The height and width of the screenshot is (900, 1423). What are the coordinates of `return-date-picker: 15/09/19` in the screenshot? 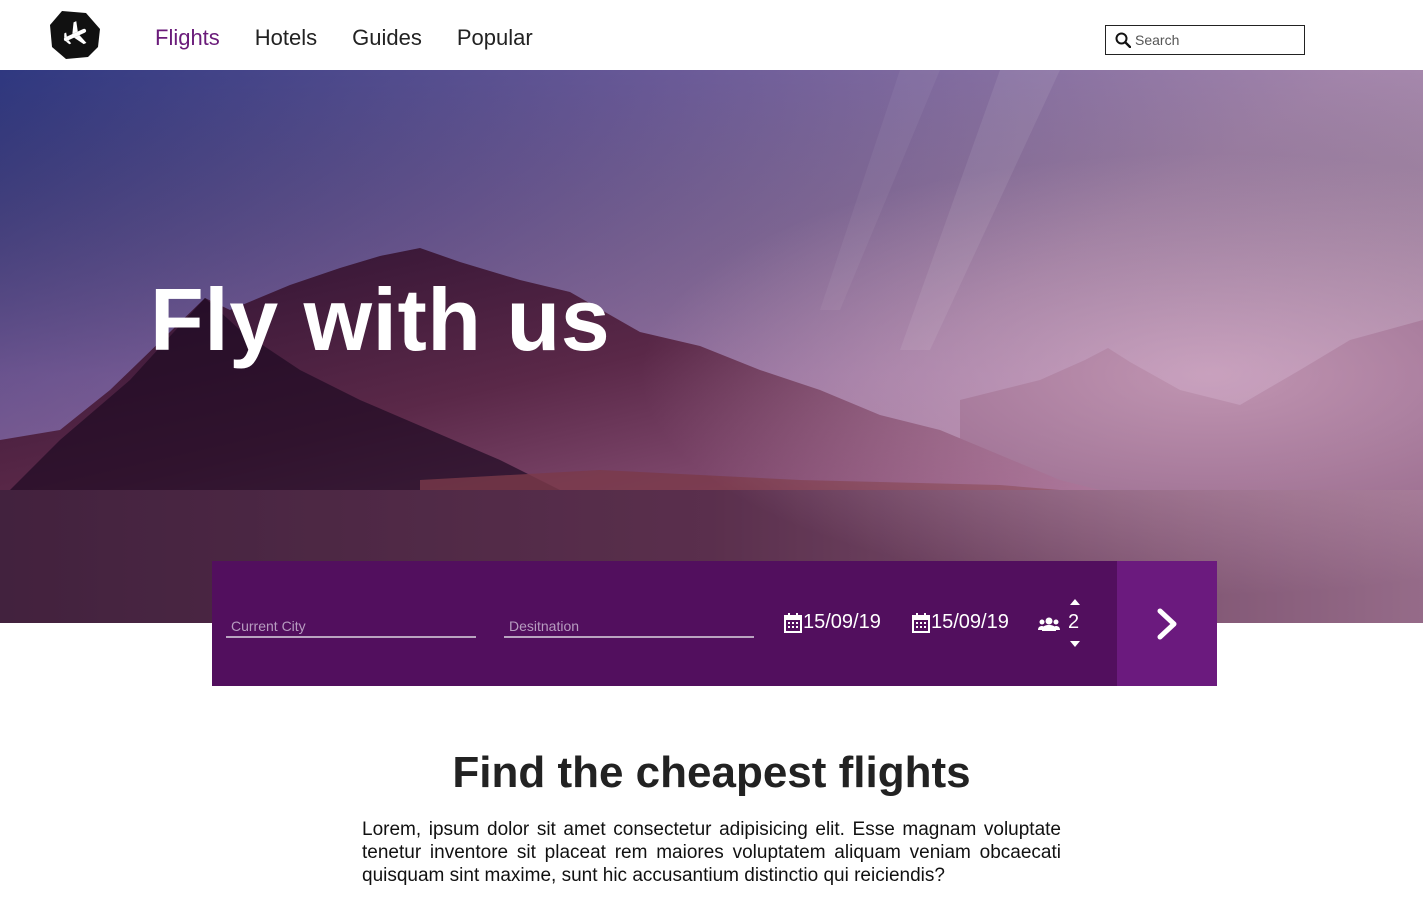 It's located at (960, 622).